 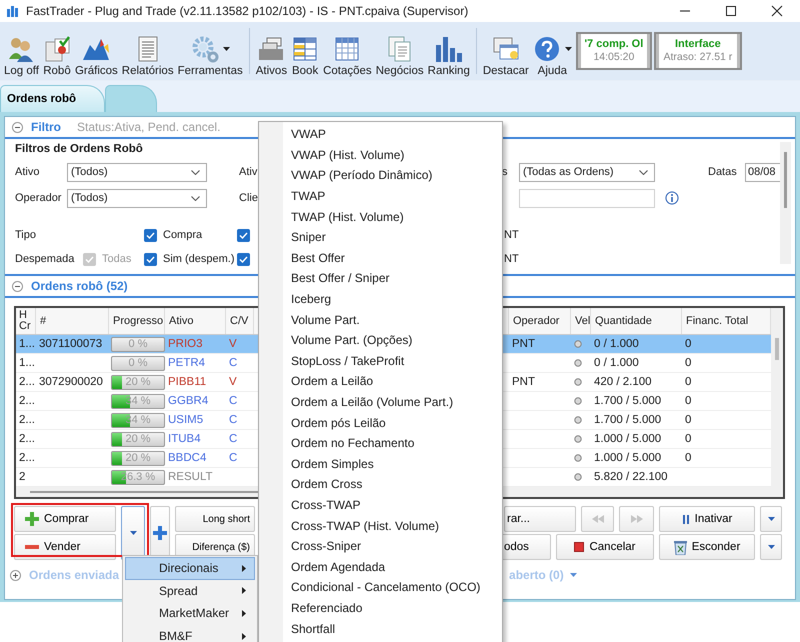 What do you see at coordinates (71, 382) in the screenshot?
I see `table-cell: 3072900020` at bounding box center [71, 382].